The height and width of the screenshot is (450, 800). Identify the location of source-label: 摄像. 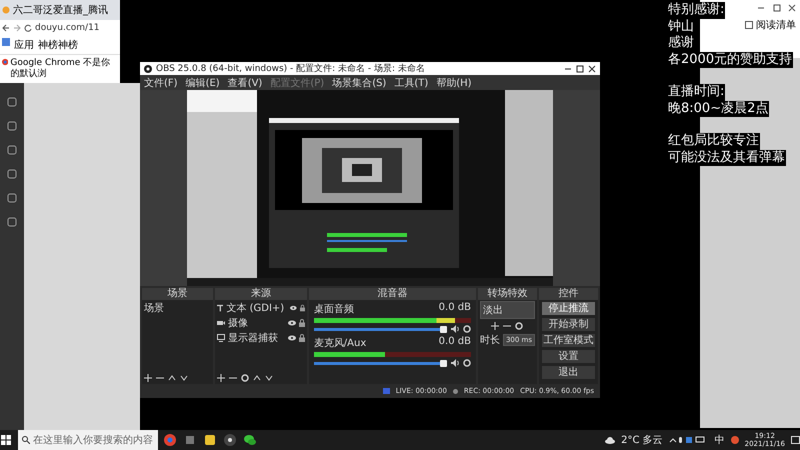
(238, 323).